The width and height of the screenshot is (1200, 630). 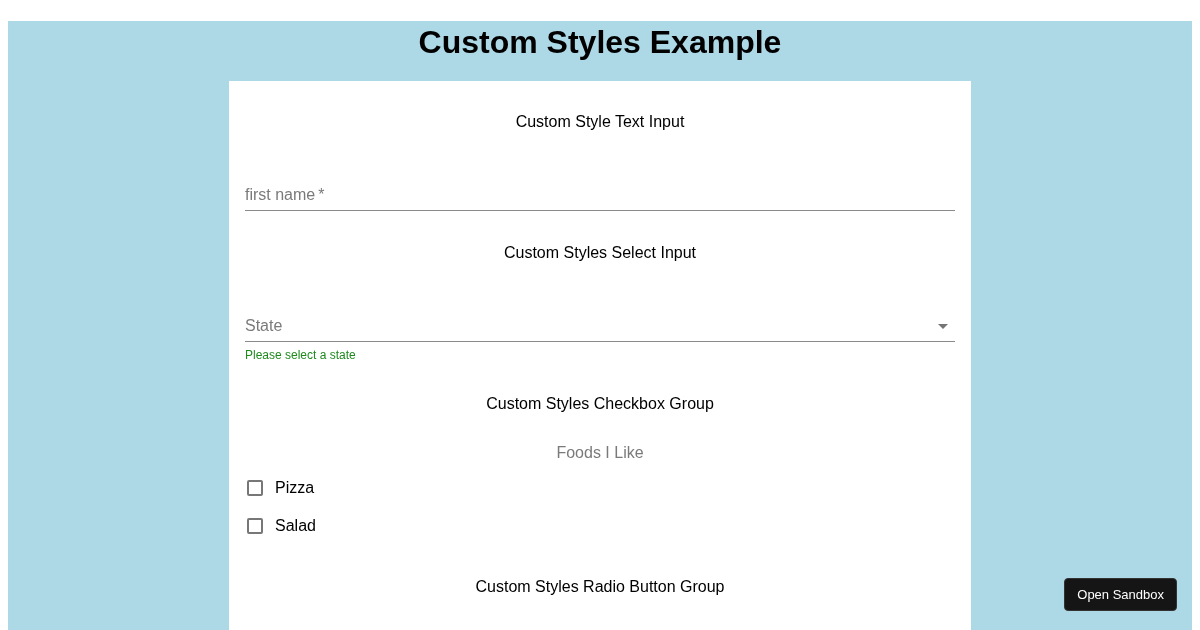 What do you see at coordinates (943, 326) in the screenshot?
I see `dropdown-caret-icon` at bounding box center [943, 326].